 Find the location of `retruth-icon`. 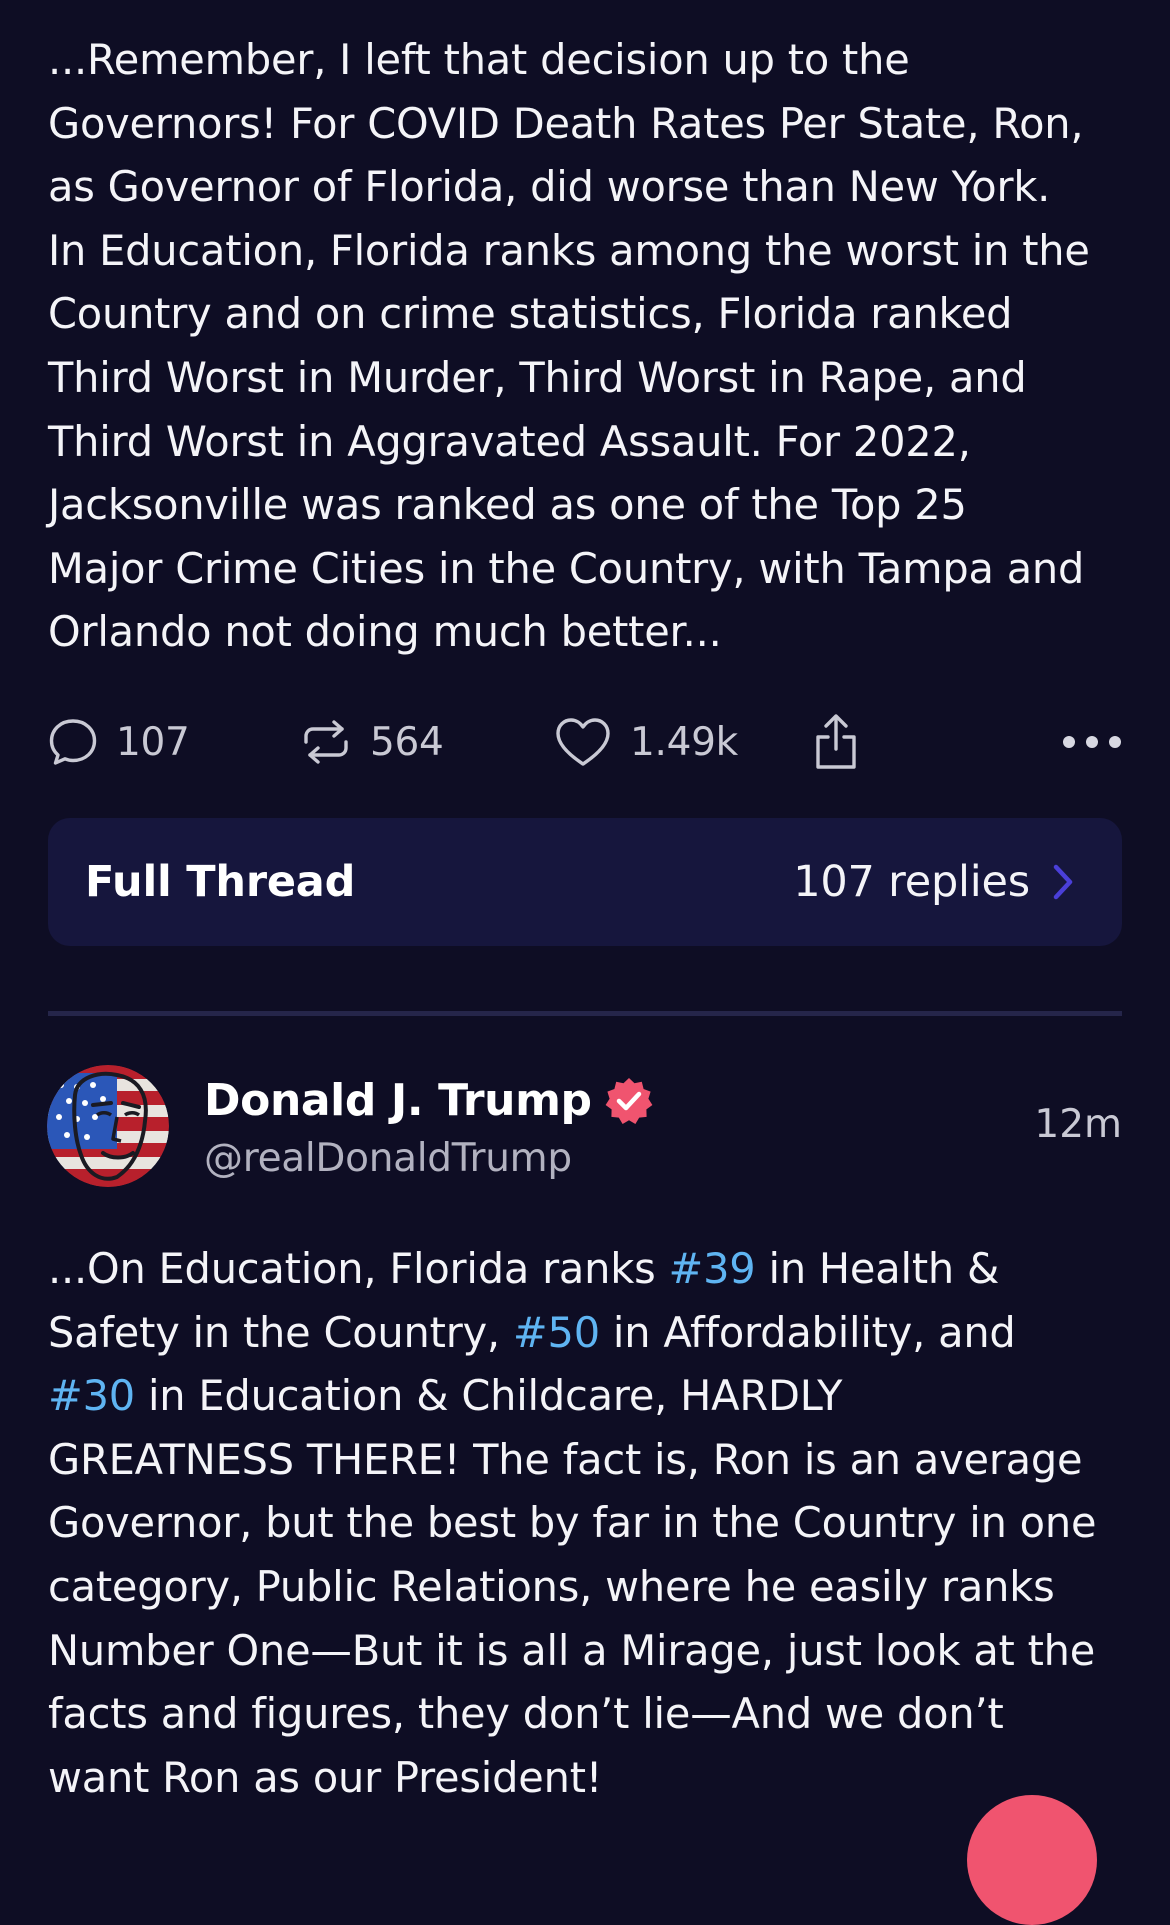

retruth-icon is located at coordinates (326, 742).